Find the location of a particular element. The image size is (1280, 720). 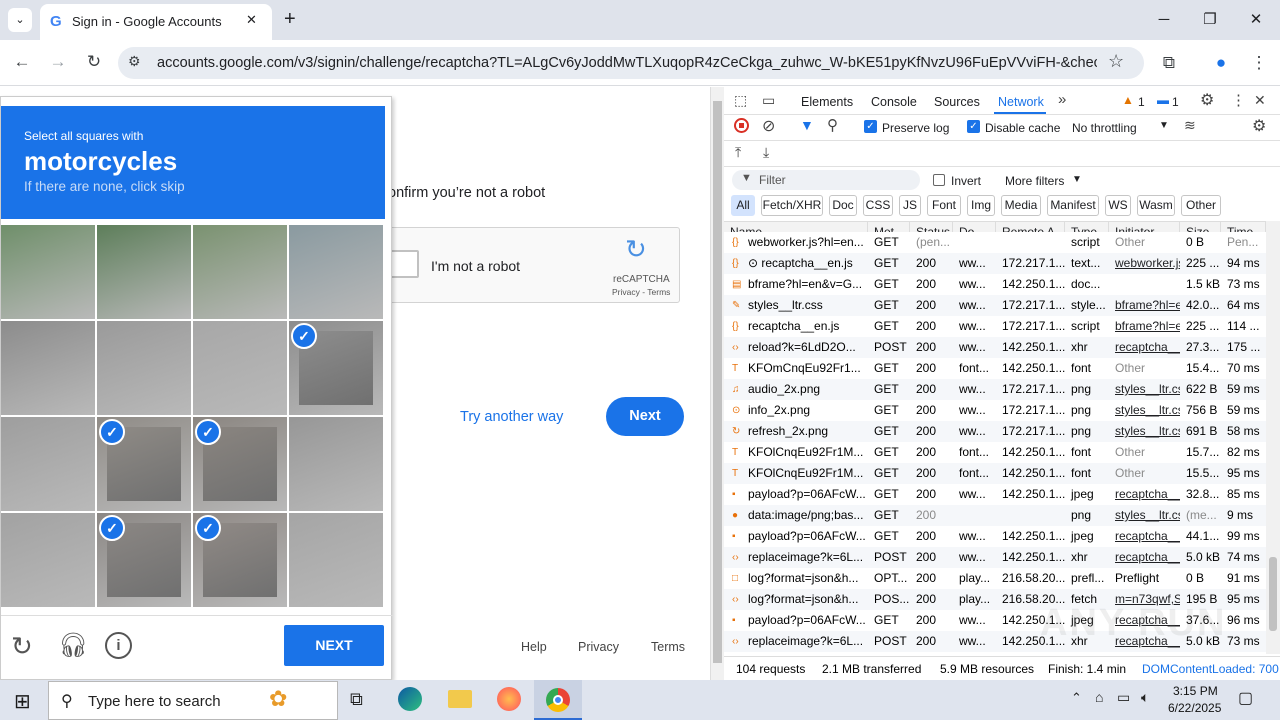

throttling-chevron-icon: ▼ is located at coordinates (1164, 125).